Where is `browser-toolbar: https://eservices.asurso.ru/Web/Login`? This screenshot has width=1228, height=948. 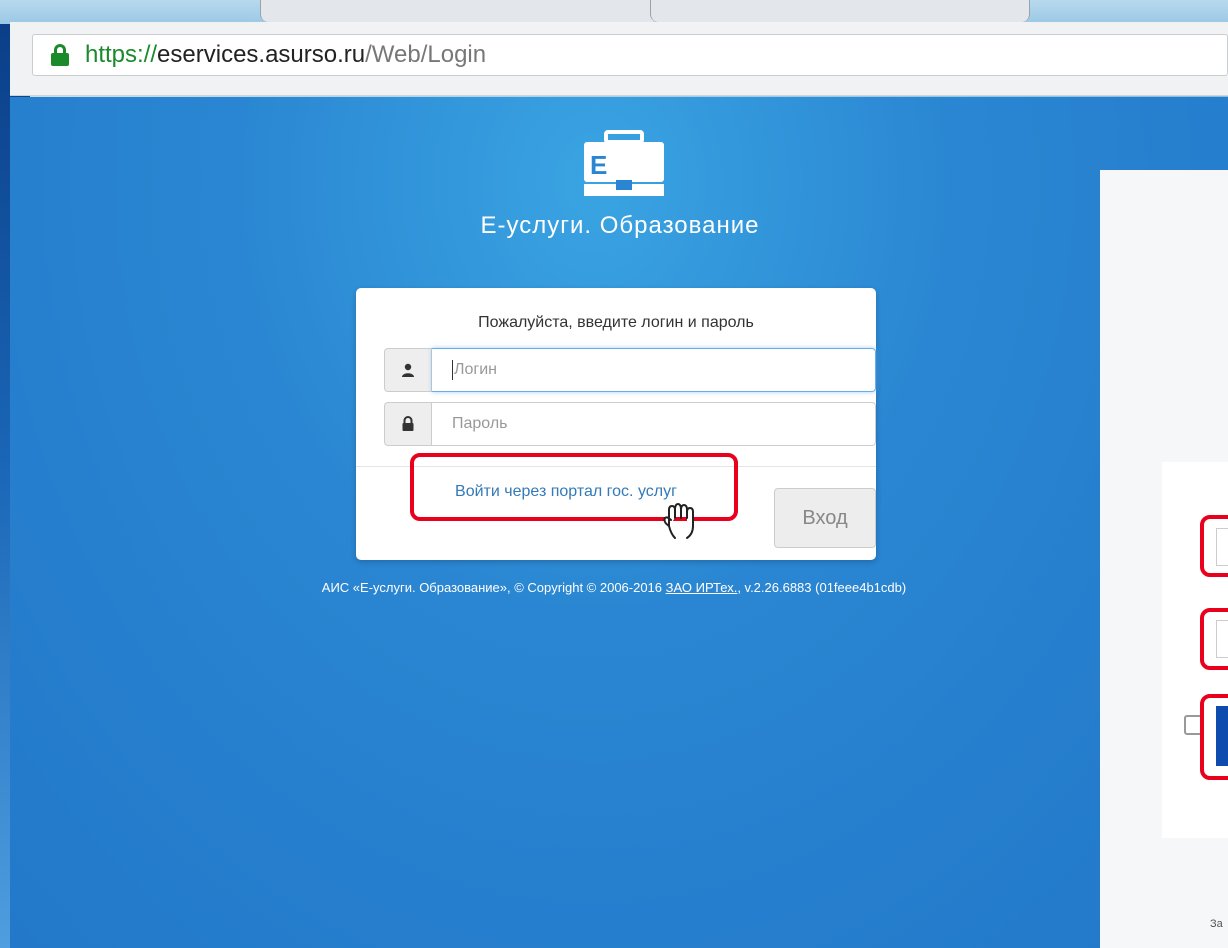
browser-toolbar: https://eservices.asurso.ru/Web/Login is located at coordinates (619, 59).